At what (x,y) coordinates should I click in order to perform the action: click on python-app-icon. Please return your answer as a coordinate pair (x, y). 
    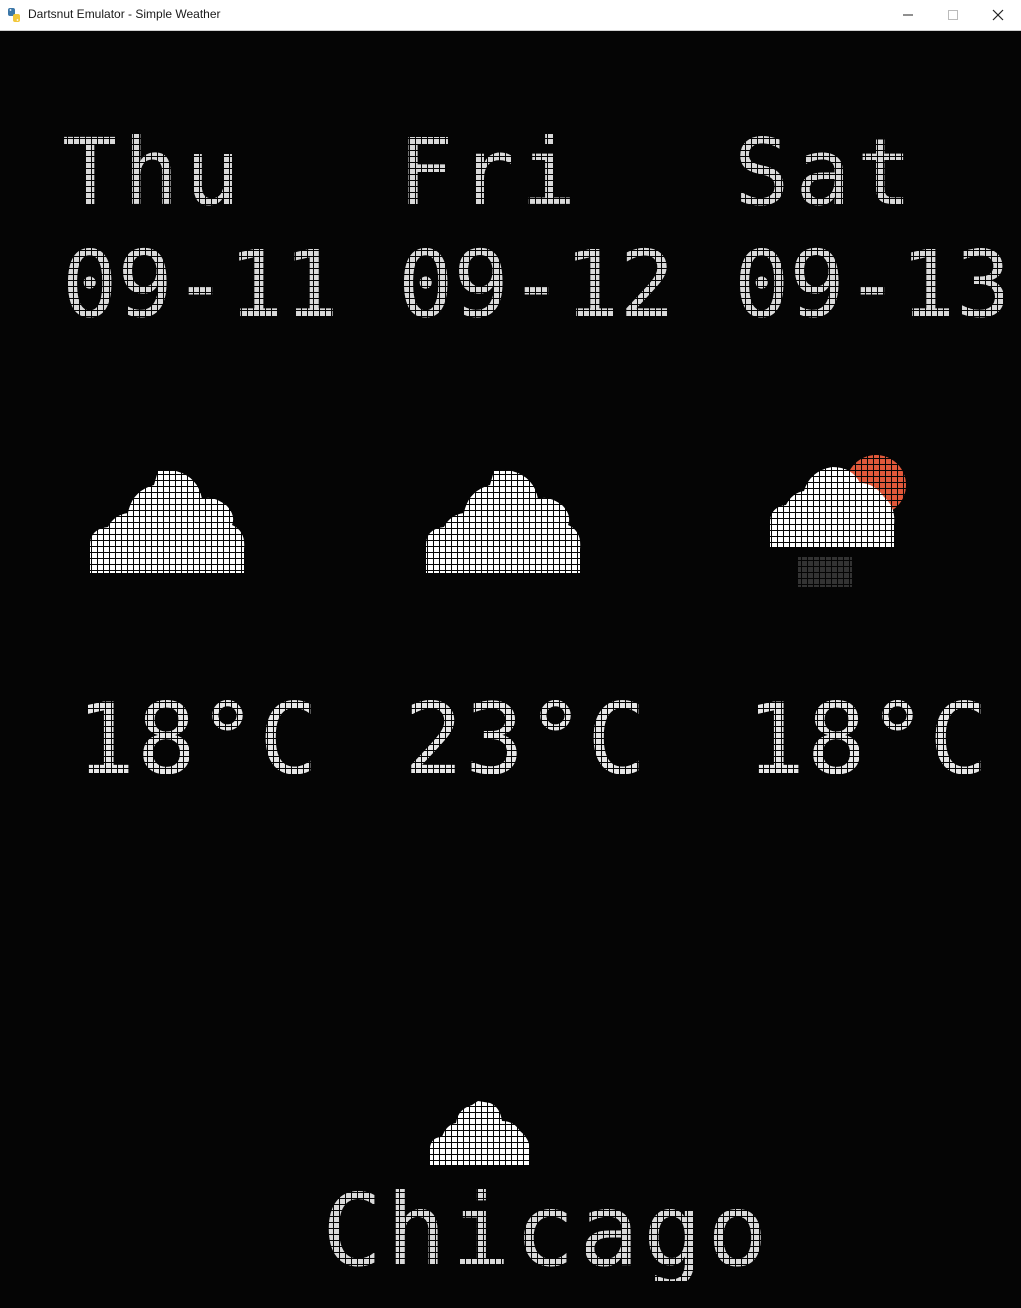
    Looking at the image, I should click on (14, 15).